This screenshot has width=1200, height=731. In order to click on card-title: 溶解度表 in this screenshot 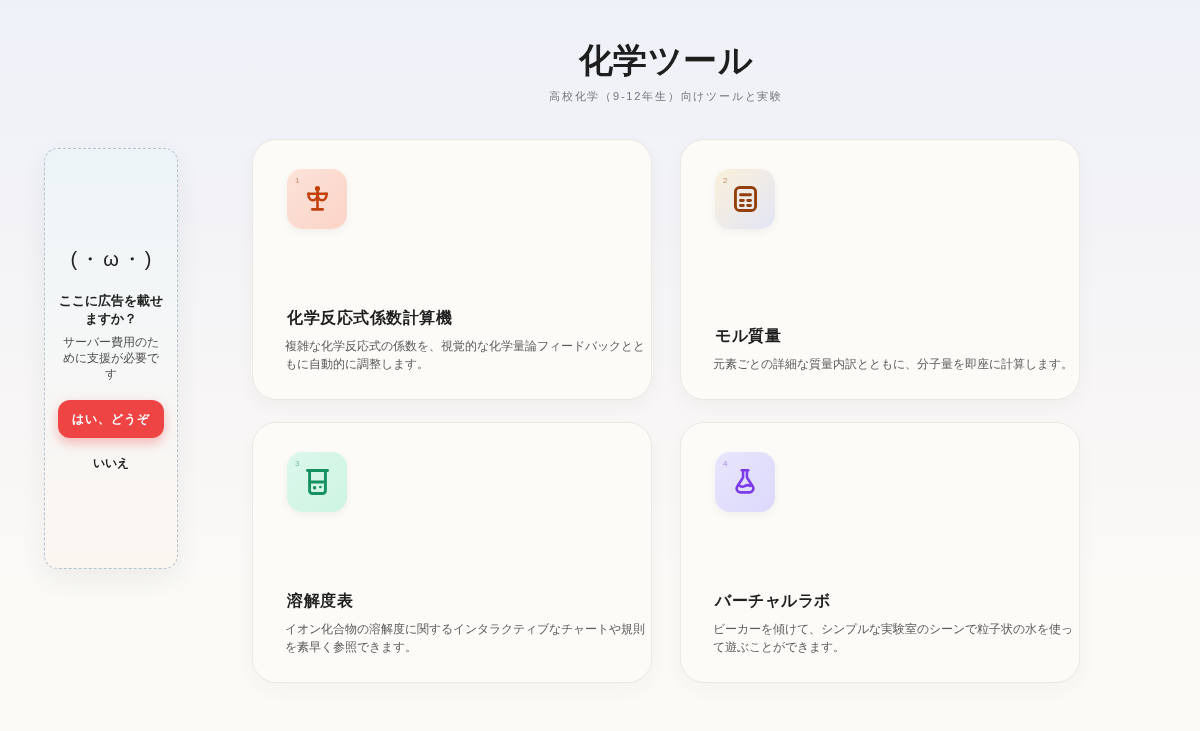, I will do `click(320, 601)`.